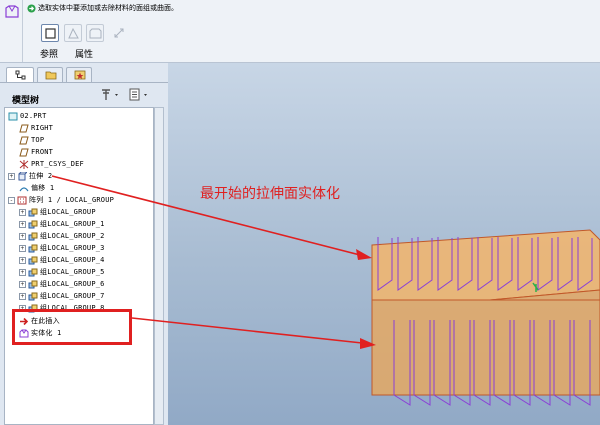  What do you see at coordinates (42, 152) in the screenshot?
I see `tree-item-label: FRONT` at bounding box center [42, 152].